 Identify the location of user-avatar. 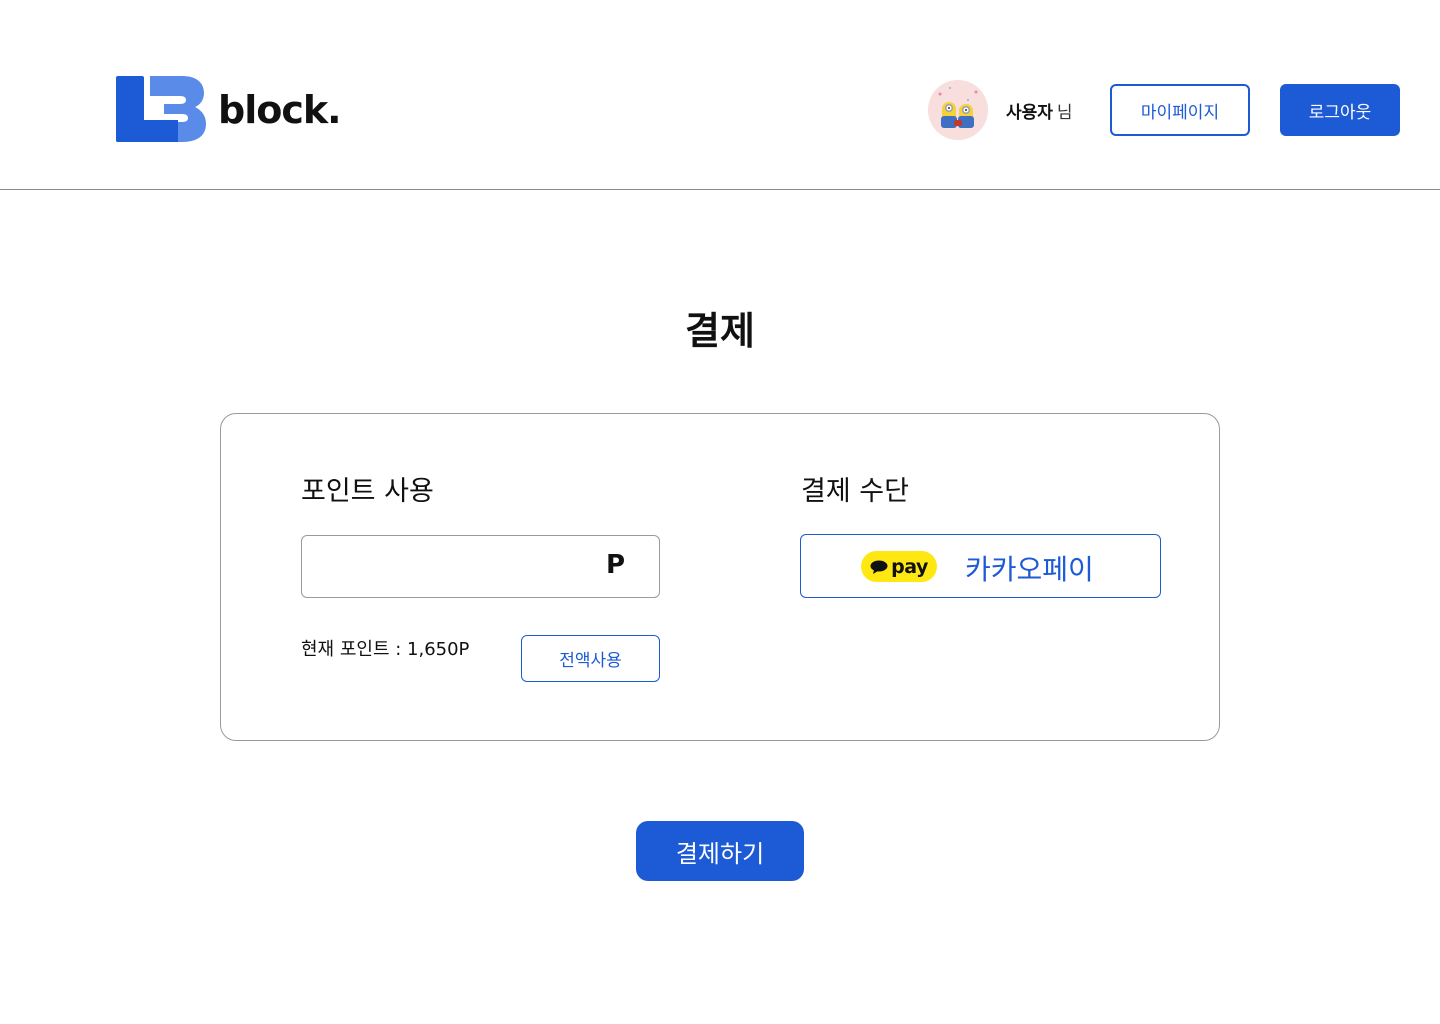
(958, 110).